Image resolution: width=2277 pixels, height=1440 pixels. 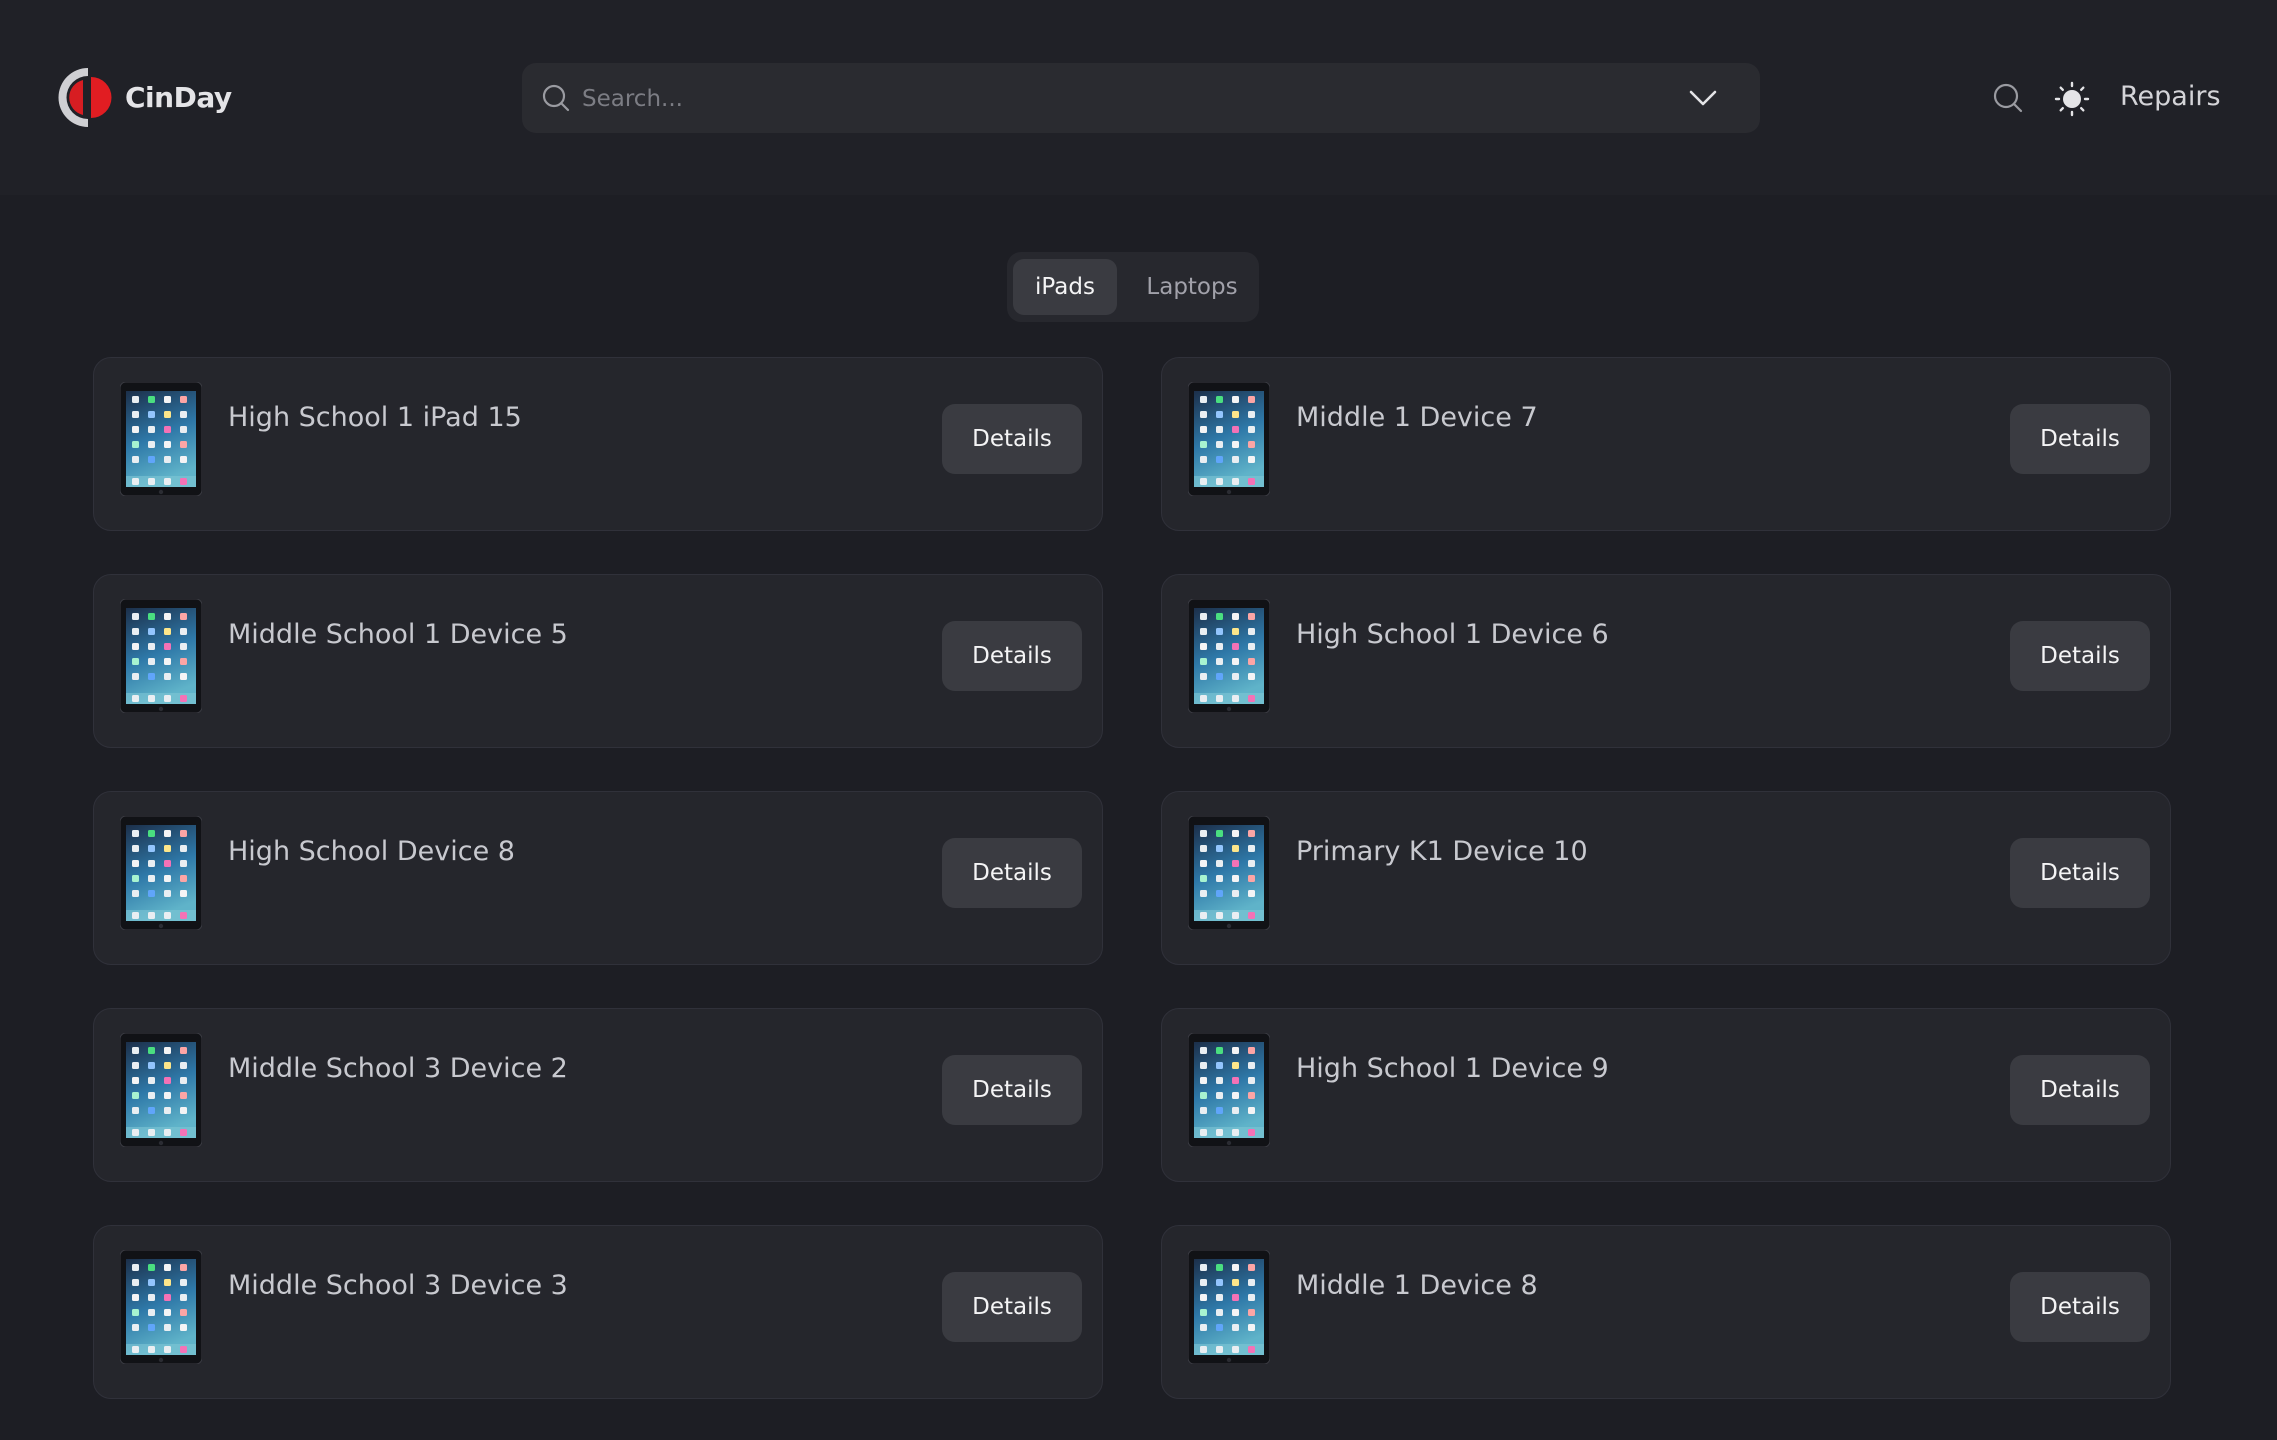 What do you see at coordinates (598, 444) in the screenshot?
I see `device-card: High School 1 iPad 15 Details` at bounding box center [598, 444].